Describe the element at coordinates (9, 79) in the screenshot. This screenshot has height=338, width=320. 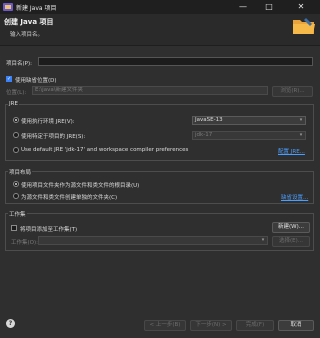
I see `use-default-location-checkbox: ✓` at that location.